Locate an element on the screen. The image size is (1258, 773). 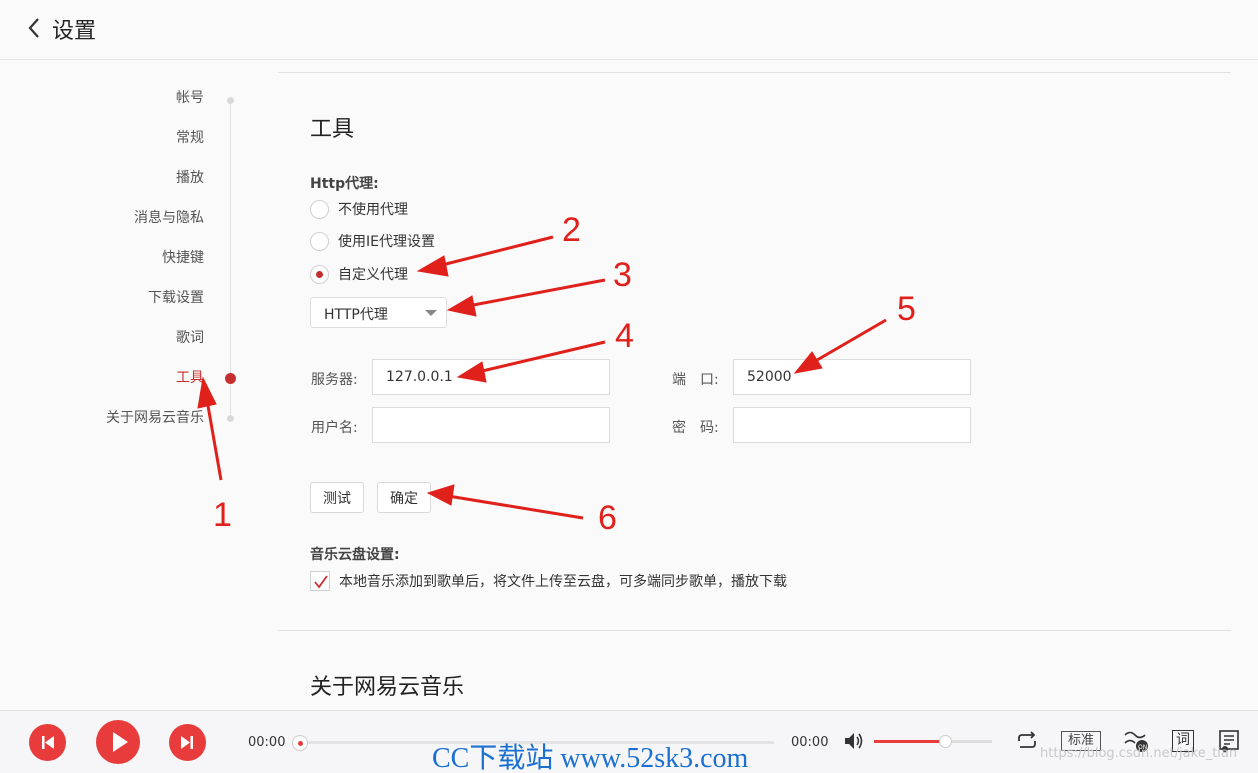
volume-icon is located at coordinates (854, 741).